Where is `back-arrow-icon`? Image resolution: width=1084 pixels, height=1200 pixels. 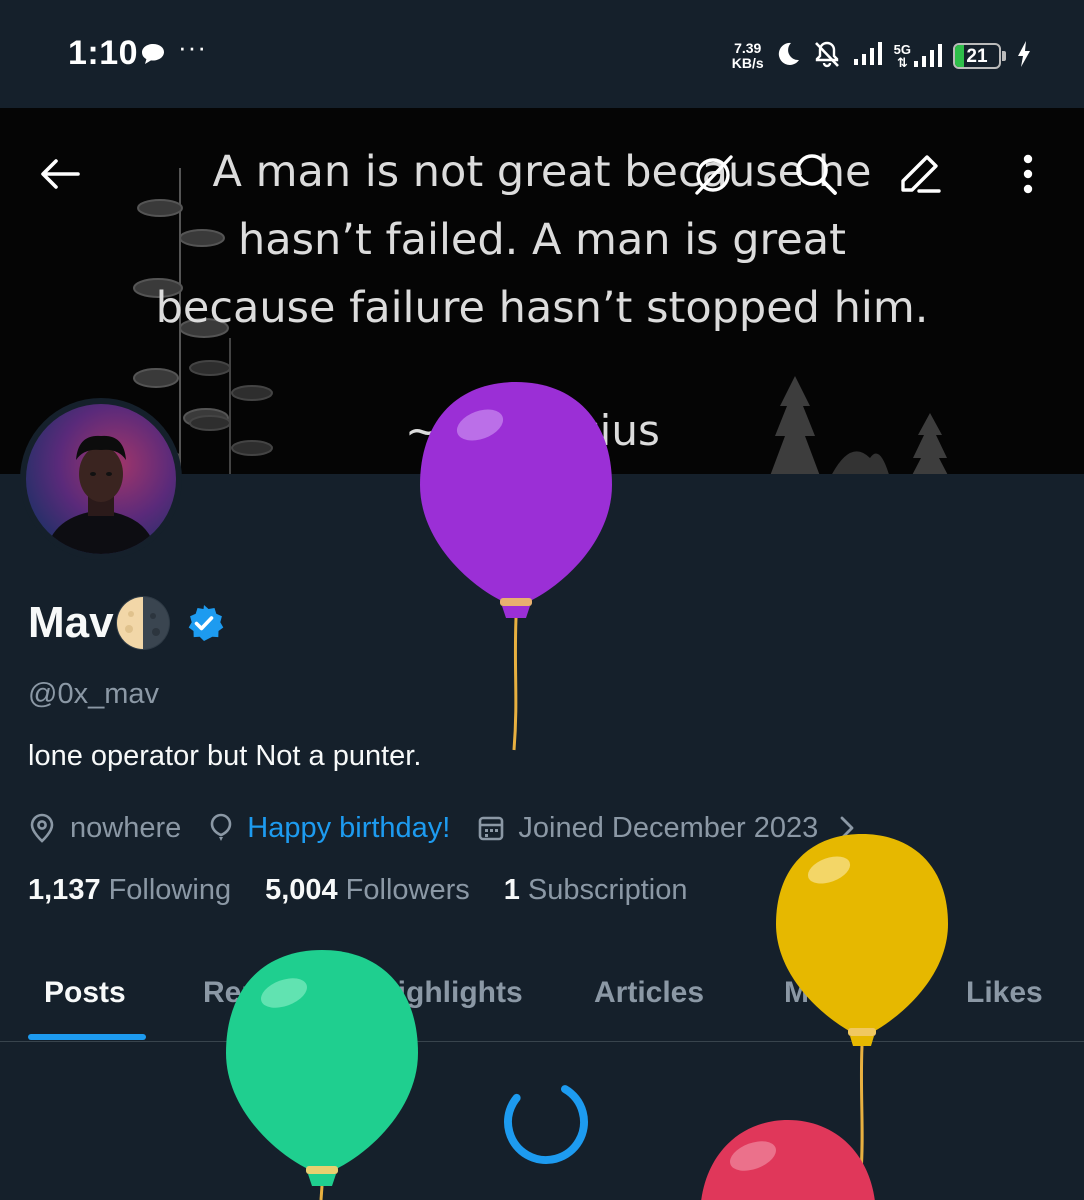
back-arrow-icon is located at coordinates (60, 174).